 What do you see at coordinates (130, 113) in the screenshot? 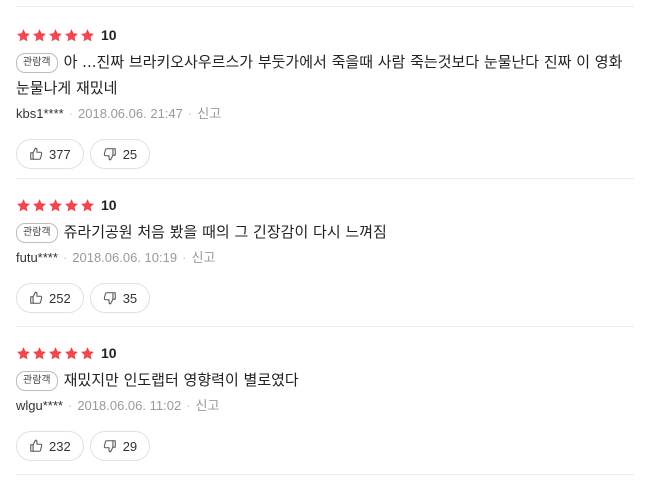
I see `review-date: 2018.06.06. 21:47` at bounding box center [130, 113].